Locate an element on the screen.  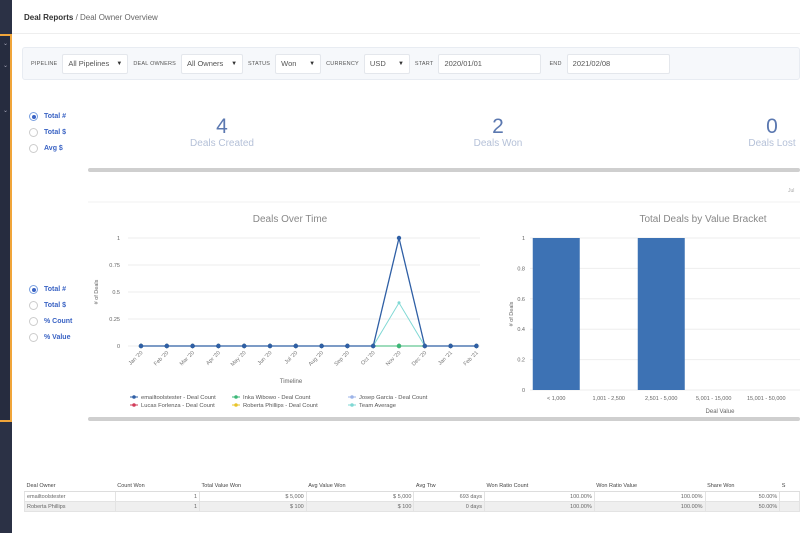
x-tick-label: Feb '20 is located at coordinates (161, 358).